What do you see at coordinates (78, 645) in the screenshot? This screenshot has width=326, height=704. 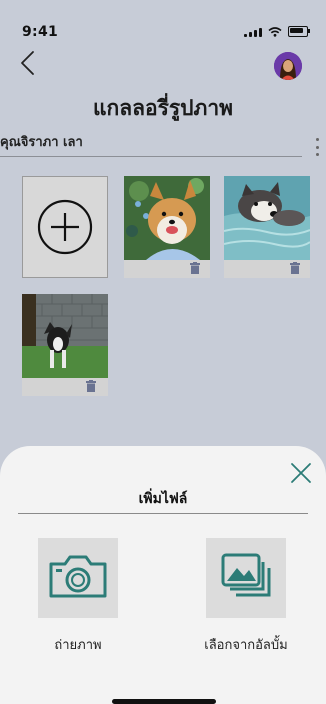 I see `take-photo-label: ถ่ายภาพ` at bounding box center [78, 645].